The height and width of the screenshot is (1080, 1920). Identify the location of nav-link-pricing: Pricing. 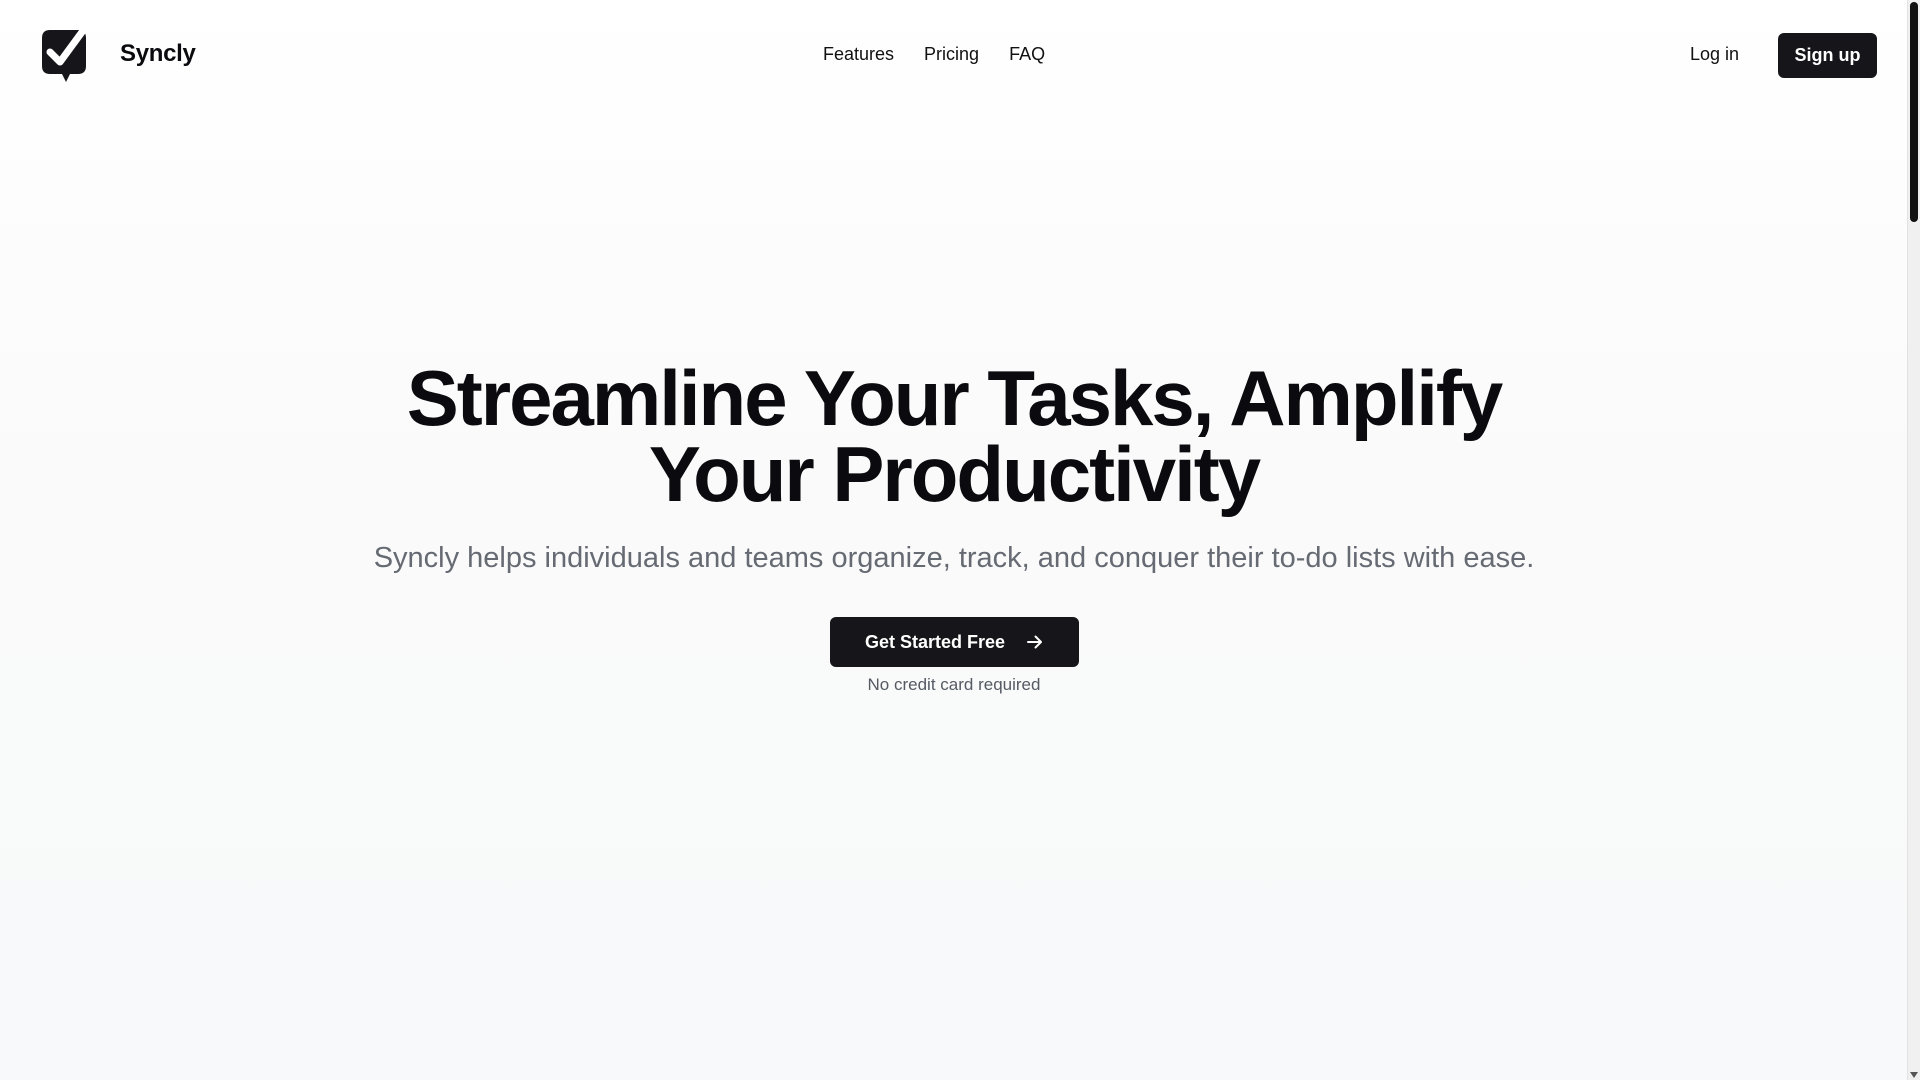
(951, 54).